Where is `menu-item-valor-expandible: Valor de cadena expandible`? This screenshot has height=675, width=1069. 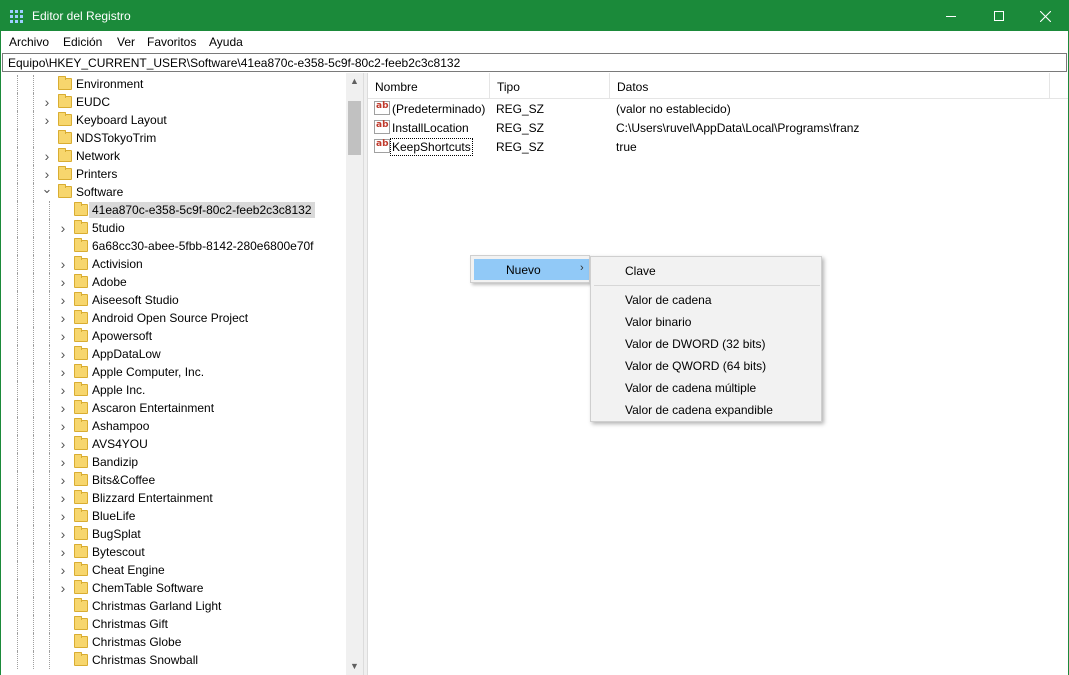 menu-item-valor-expandible: Valor de cadena expandible is located at coordinates (707, 409).